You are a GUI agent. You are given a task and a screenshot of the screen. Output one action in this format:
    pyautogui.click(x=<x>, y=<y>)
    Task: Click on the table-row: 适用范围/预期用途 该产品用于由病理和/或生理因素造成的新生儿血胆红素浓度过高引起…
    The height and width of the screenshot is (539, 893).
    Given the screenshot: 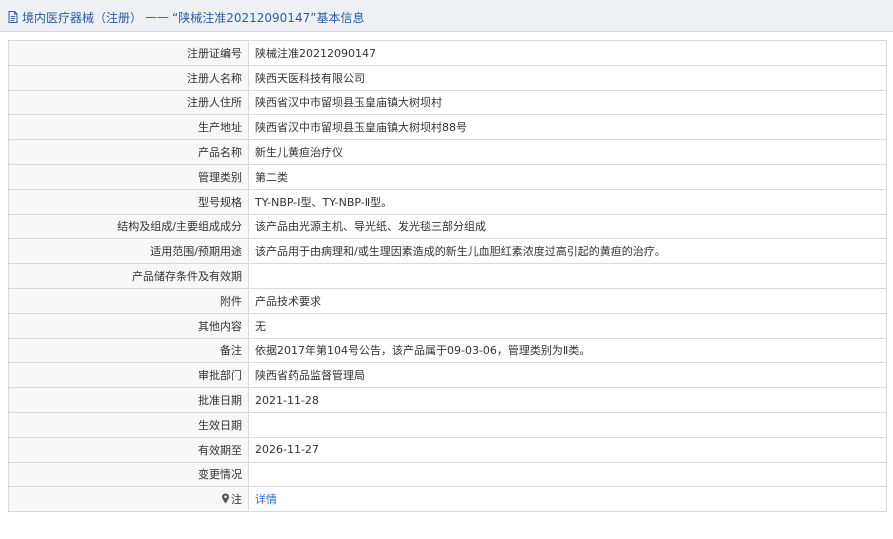 What is the action you would take?
    pyautogui.click(x=447, y=251)
    